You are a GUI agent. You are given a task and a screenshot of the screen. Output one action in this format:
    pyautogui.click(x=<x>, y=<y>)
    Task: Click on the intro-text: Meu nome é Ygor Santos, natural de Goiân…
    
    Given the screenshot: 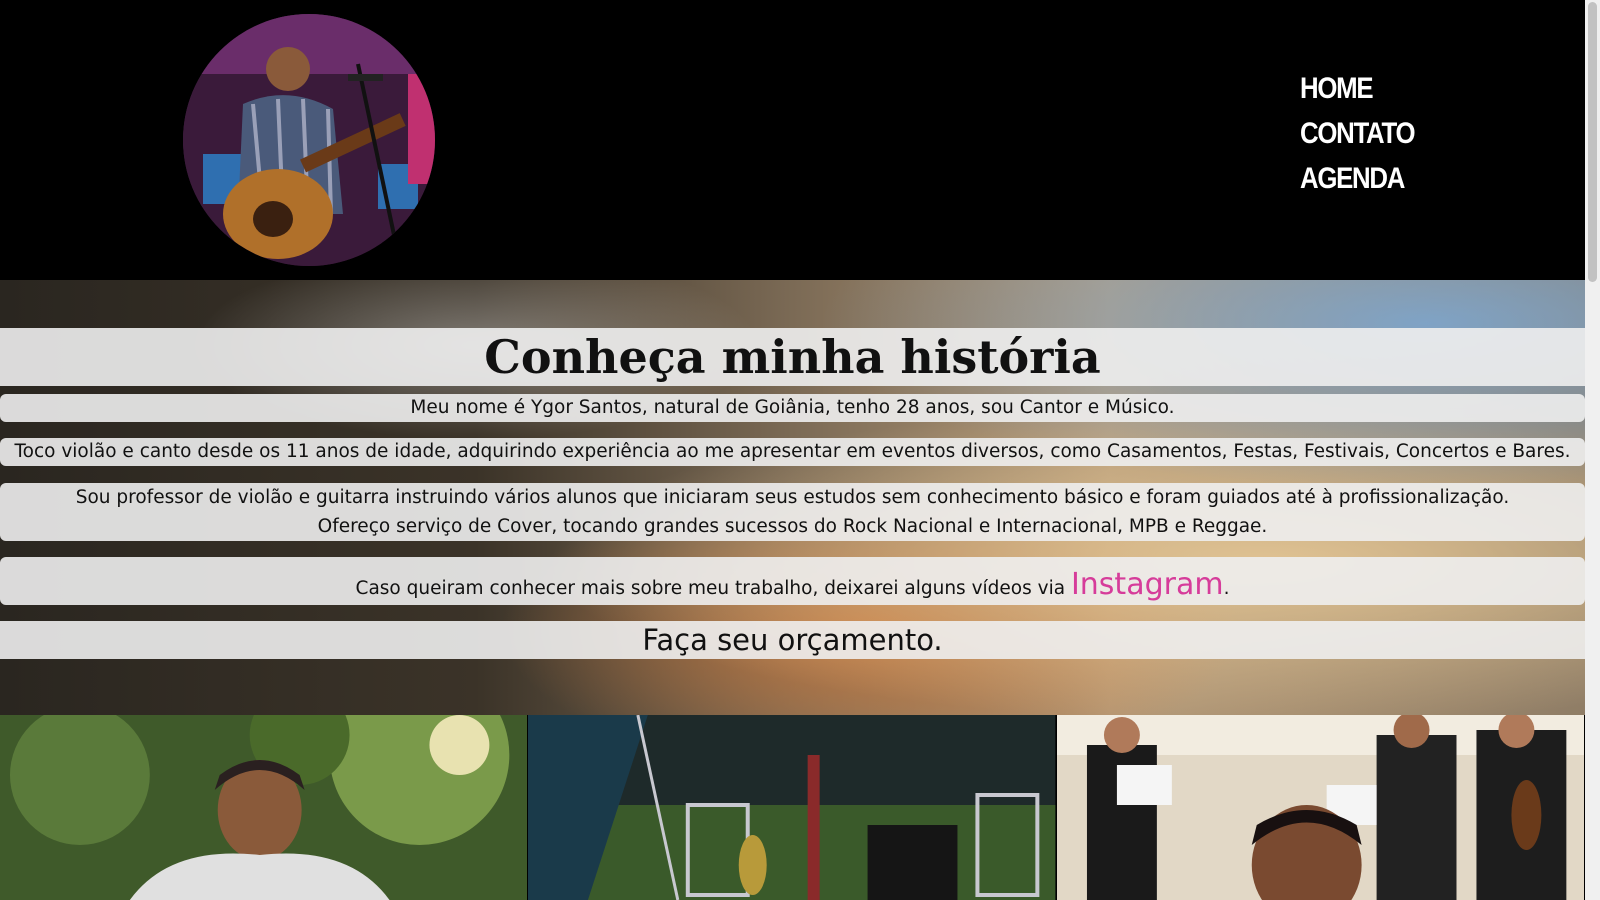 What is the action you would take?
    pyautogui.click(x=792, y=407)
    